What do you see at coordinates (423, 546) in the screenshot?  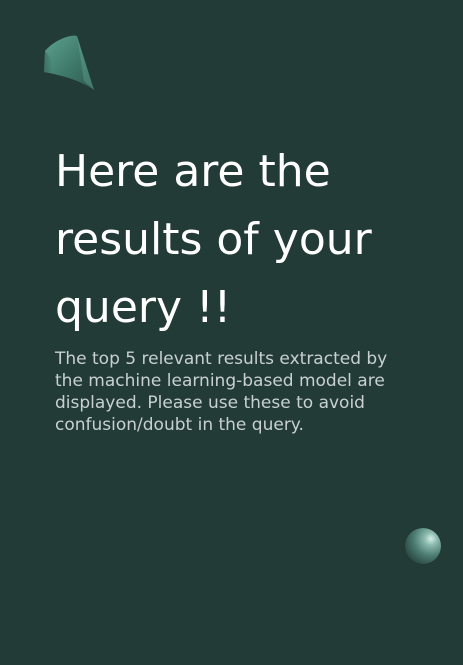 I see `sphere-icon` at bounding box center [423, 546].